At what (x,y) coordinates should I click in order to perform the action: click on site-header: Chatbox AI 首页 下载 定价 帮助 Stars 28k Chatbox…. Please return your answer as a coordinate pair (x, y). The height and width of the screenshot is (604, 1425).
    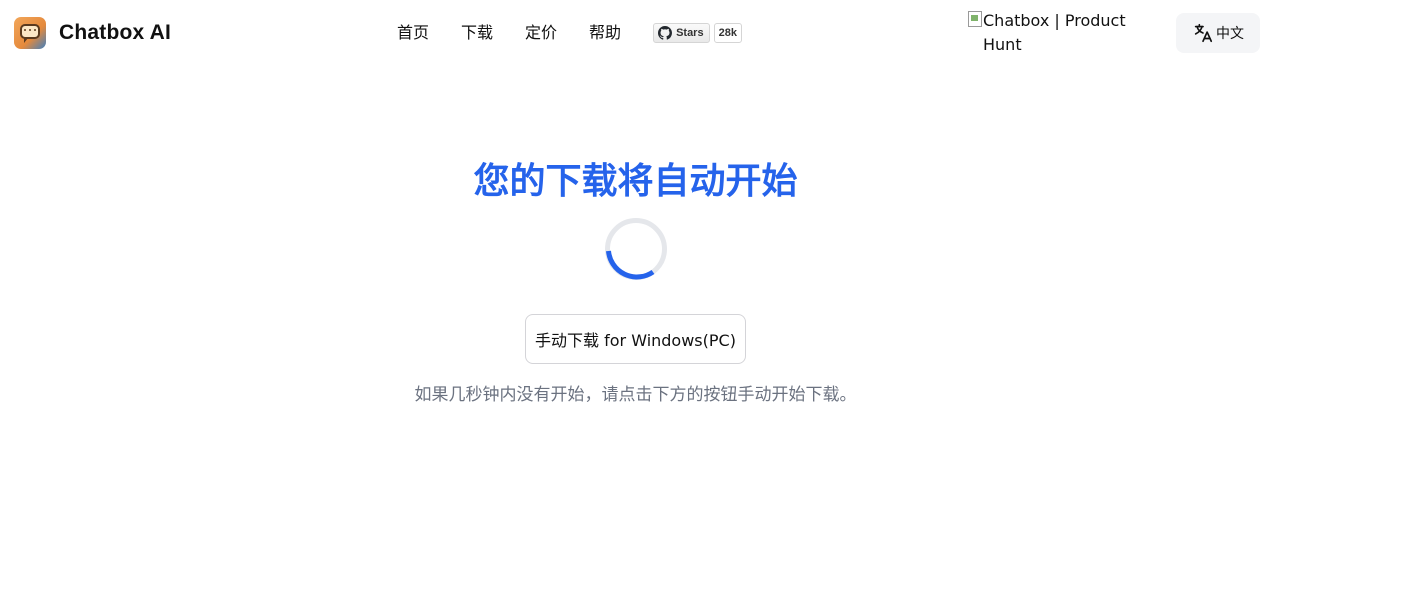
    Looking at the image, I should click on (712, 33).